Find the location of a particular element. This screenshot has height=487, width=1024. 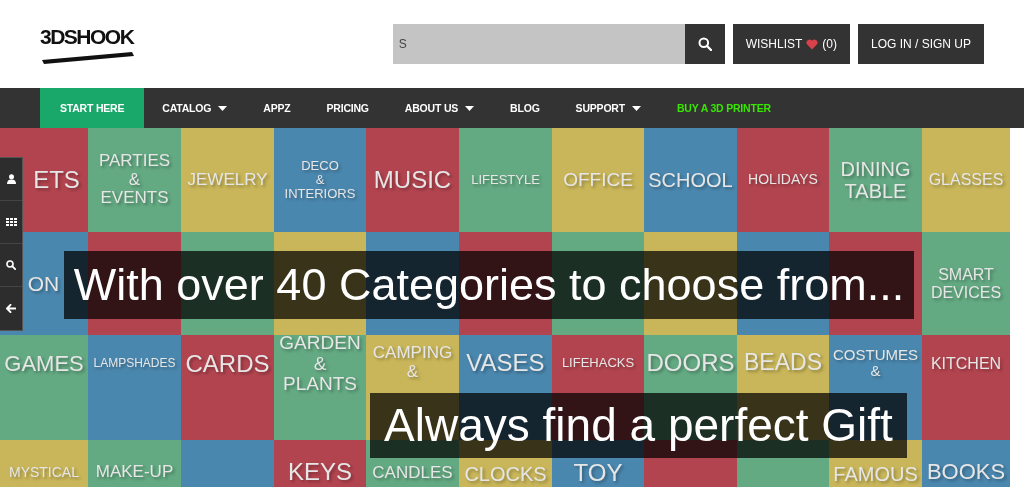

category-tile: JEWELRY is located at coordinates (227, 180).